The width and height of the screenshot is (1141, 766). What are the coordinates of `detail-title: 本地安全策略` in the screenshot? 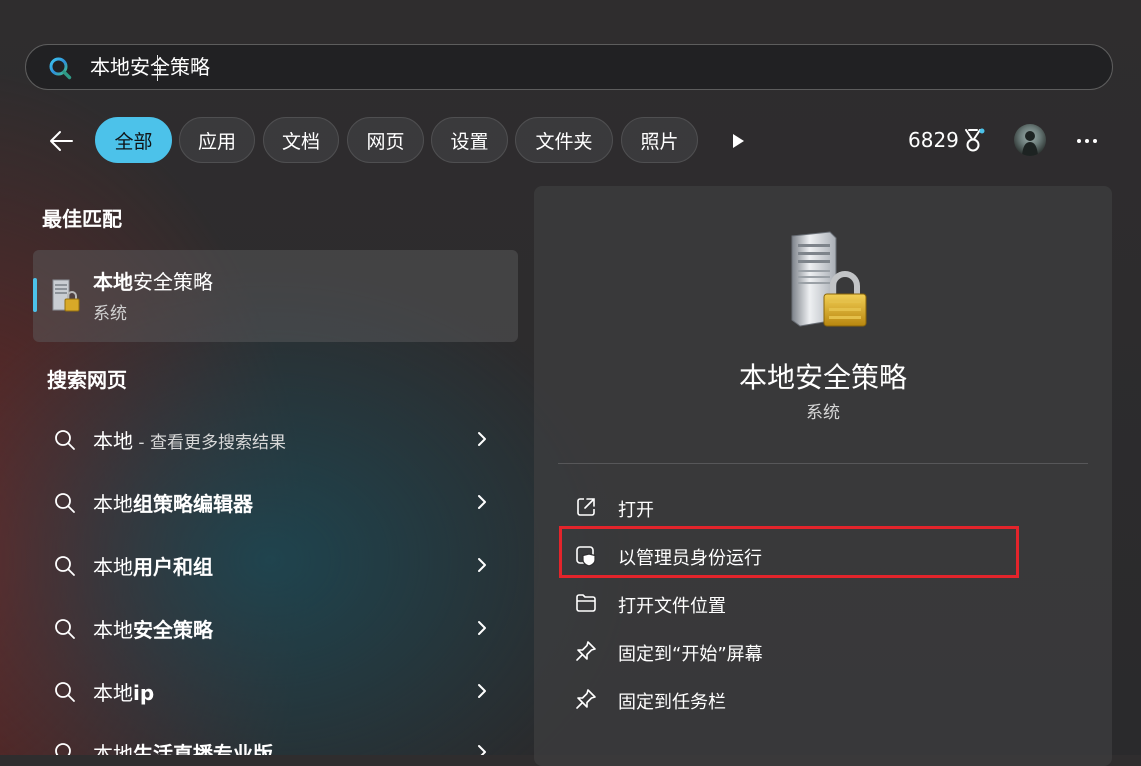 It's located at (822, 377).